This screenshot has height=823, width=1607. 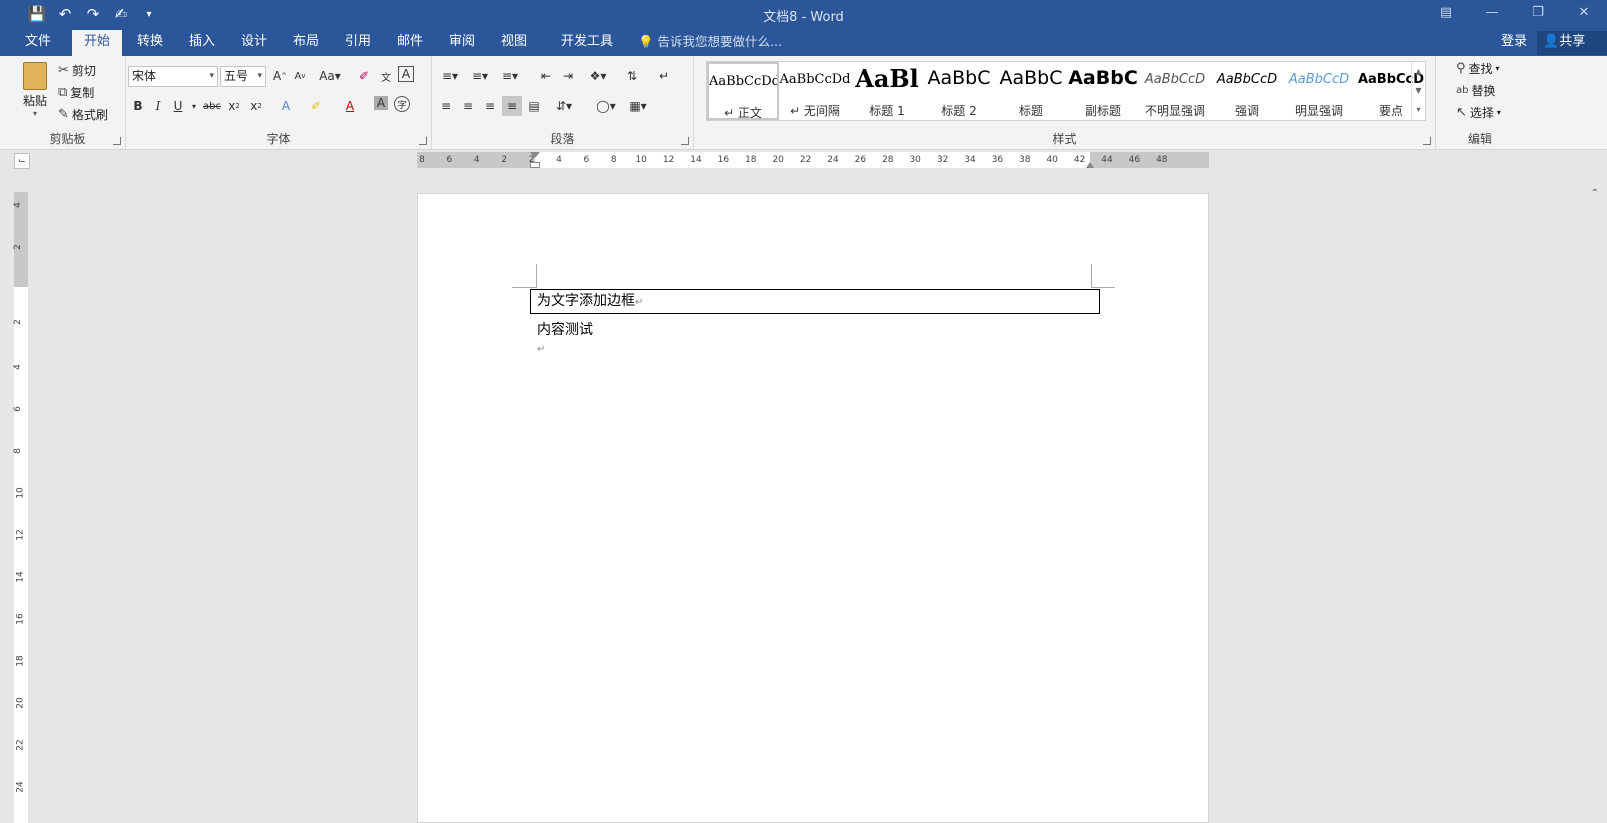 What do you see at coordinates (510, 76) in the screenshot?
I see `multilevel-list-icon: ≡▾` at bounding box center [510, 76].